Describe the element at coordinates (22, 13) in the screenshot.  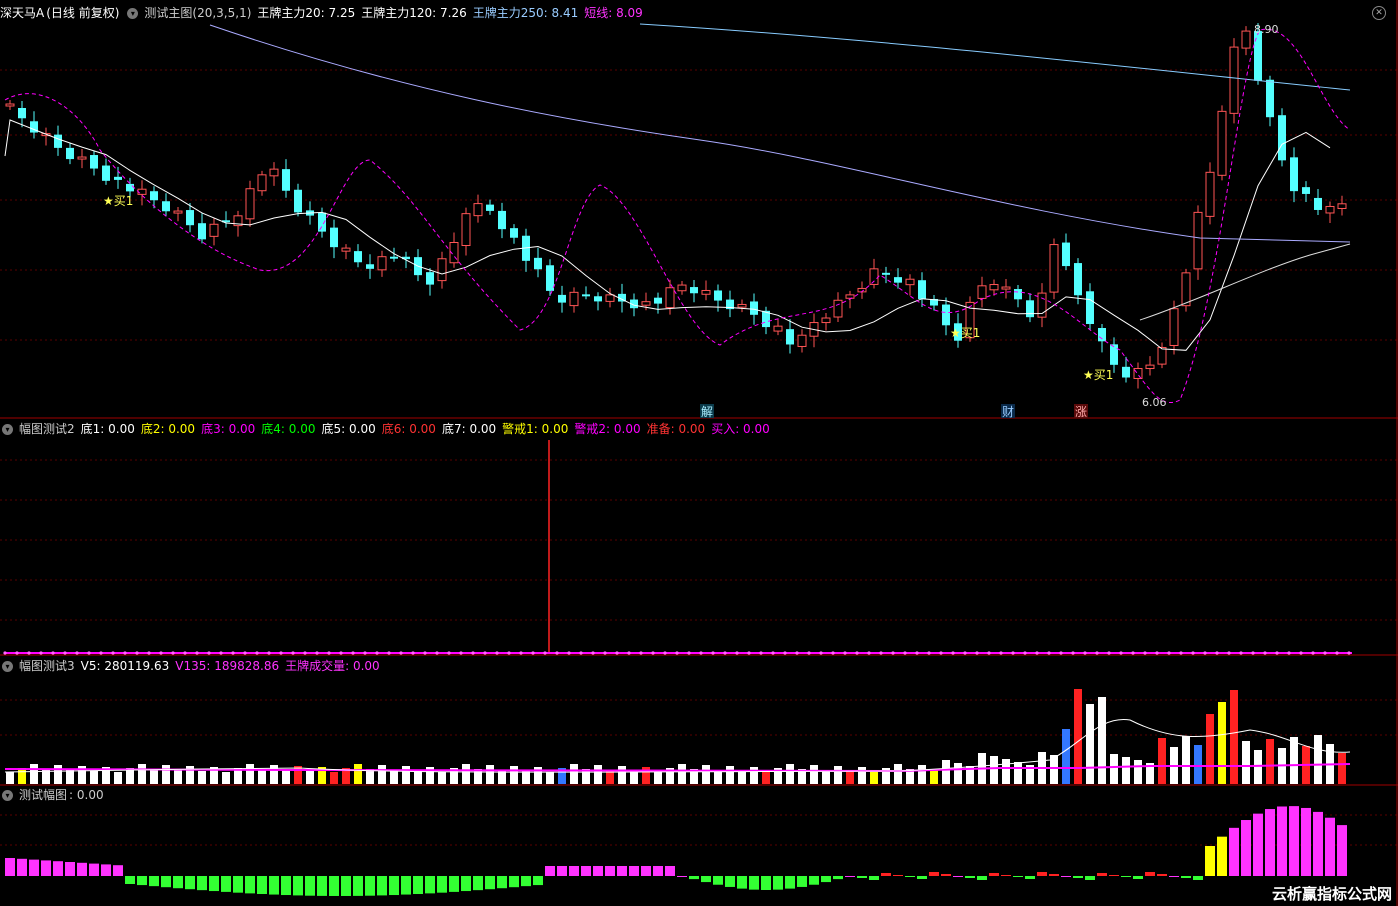
I see `stock-name: 深天马A` at that location.